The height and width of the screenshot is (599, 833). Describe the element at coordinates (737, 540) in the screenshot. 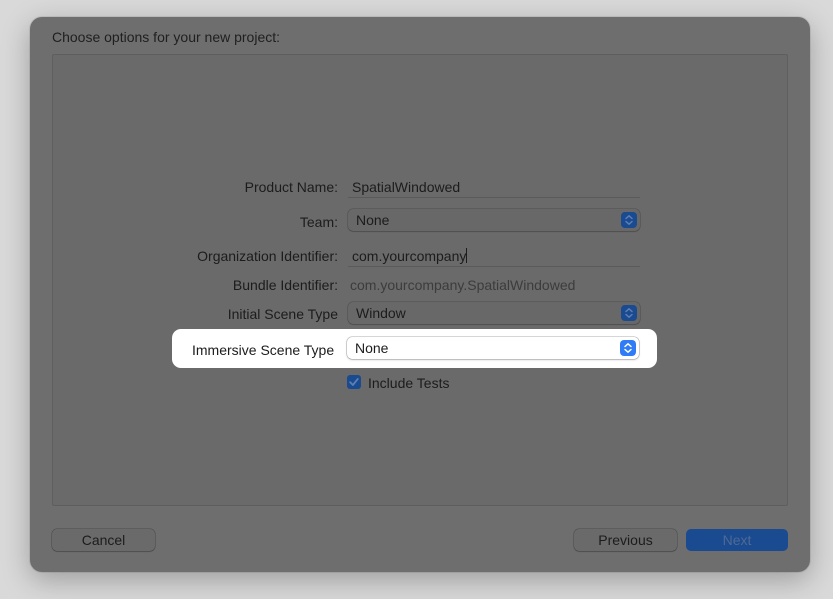

I see `next-button: Next` at that location.